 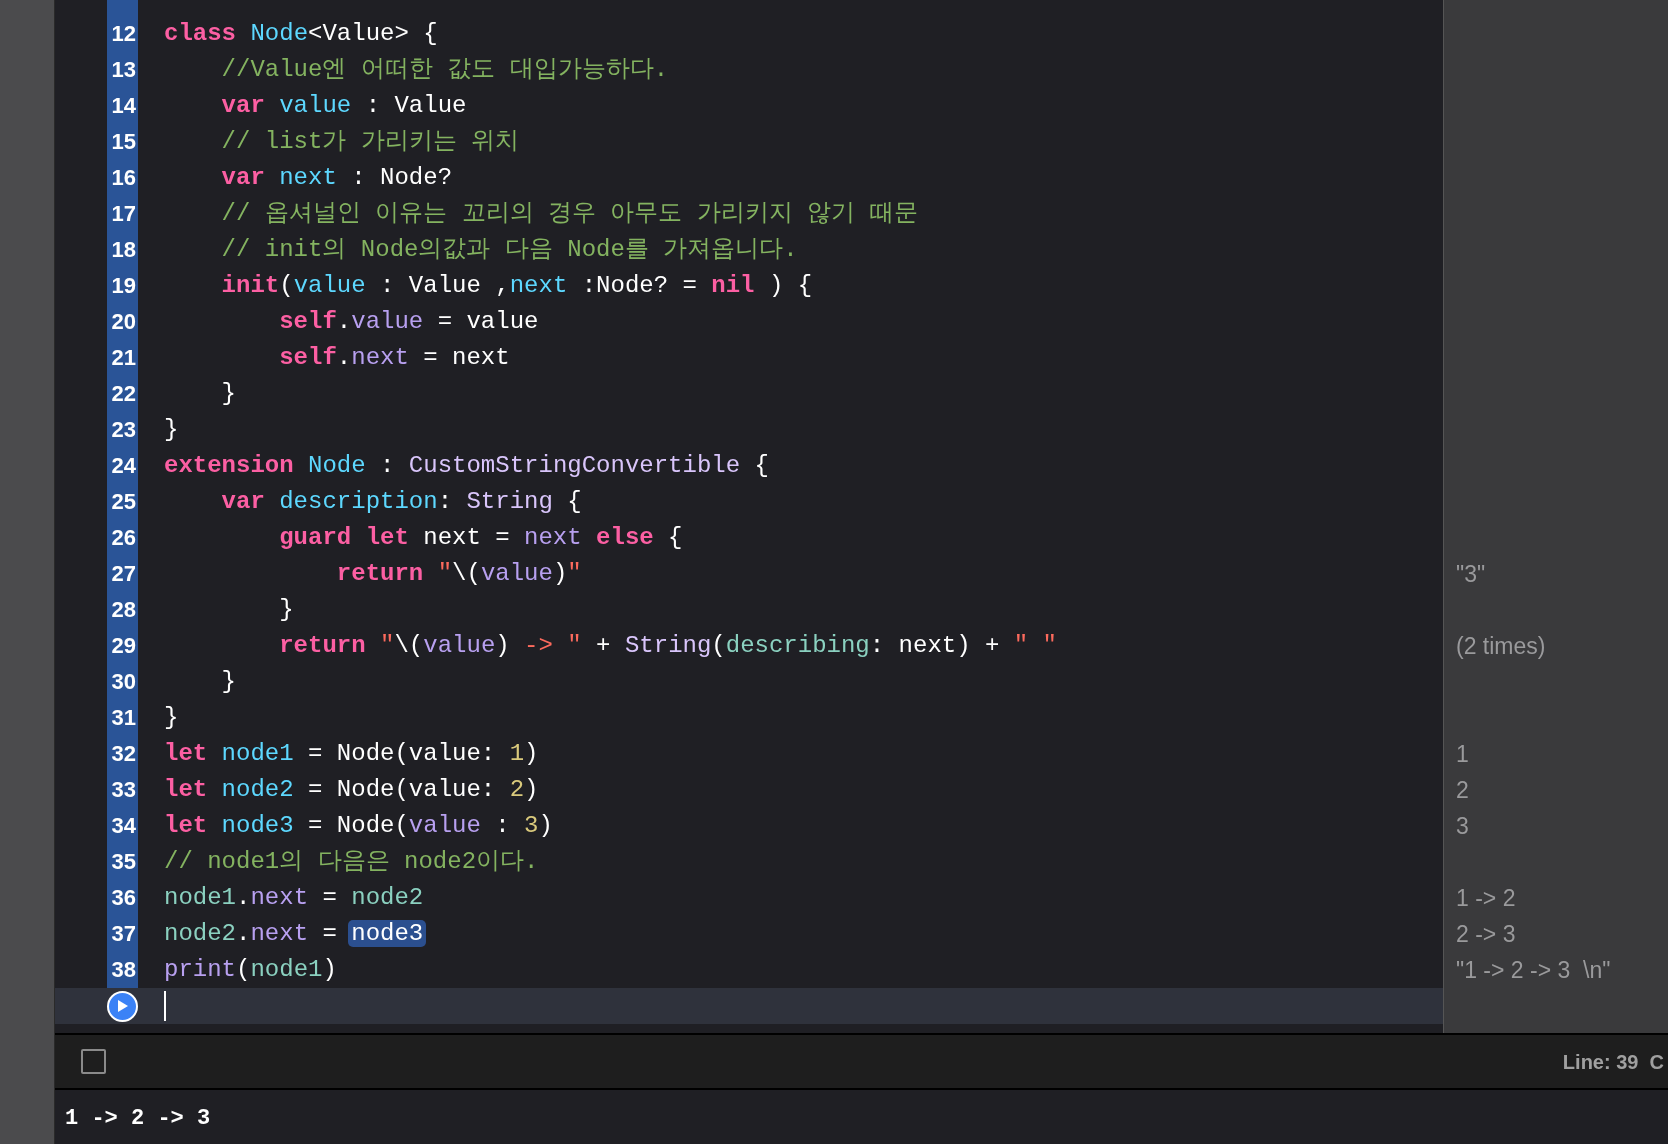 What do you see at coordinates (351, 754) in the screenshot?
I see `code-line: let node1 = Node(value: 1)` at bounding box center [351, 754].